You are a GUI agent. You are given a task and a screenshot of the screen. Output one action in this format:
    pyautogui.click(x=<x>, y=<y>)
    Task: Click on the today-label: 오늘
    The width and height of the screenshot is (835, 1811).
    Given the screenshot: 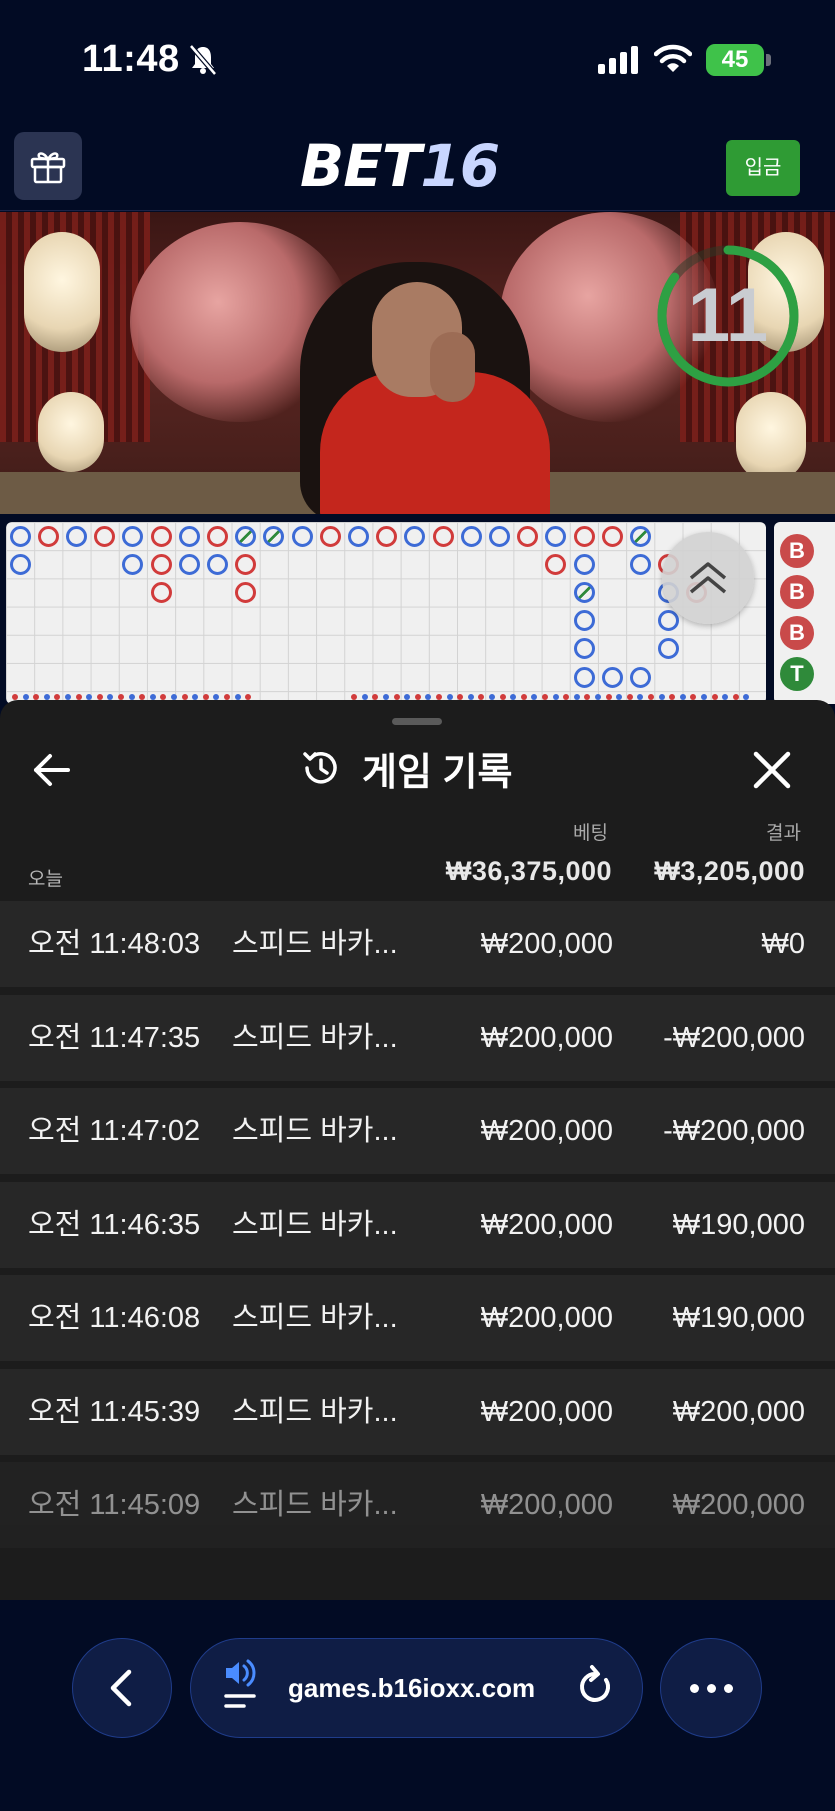 What is the action you would take?
    pyautogui.click(x=45, y=879)
    